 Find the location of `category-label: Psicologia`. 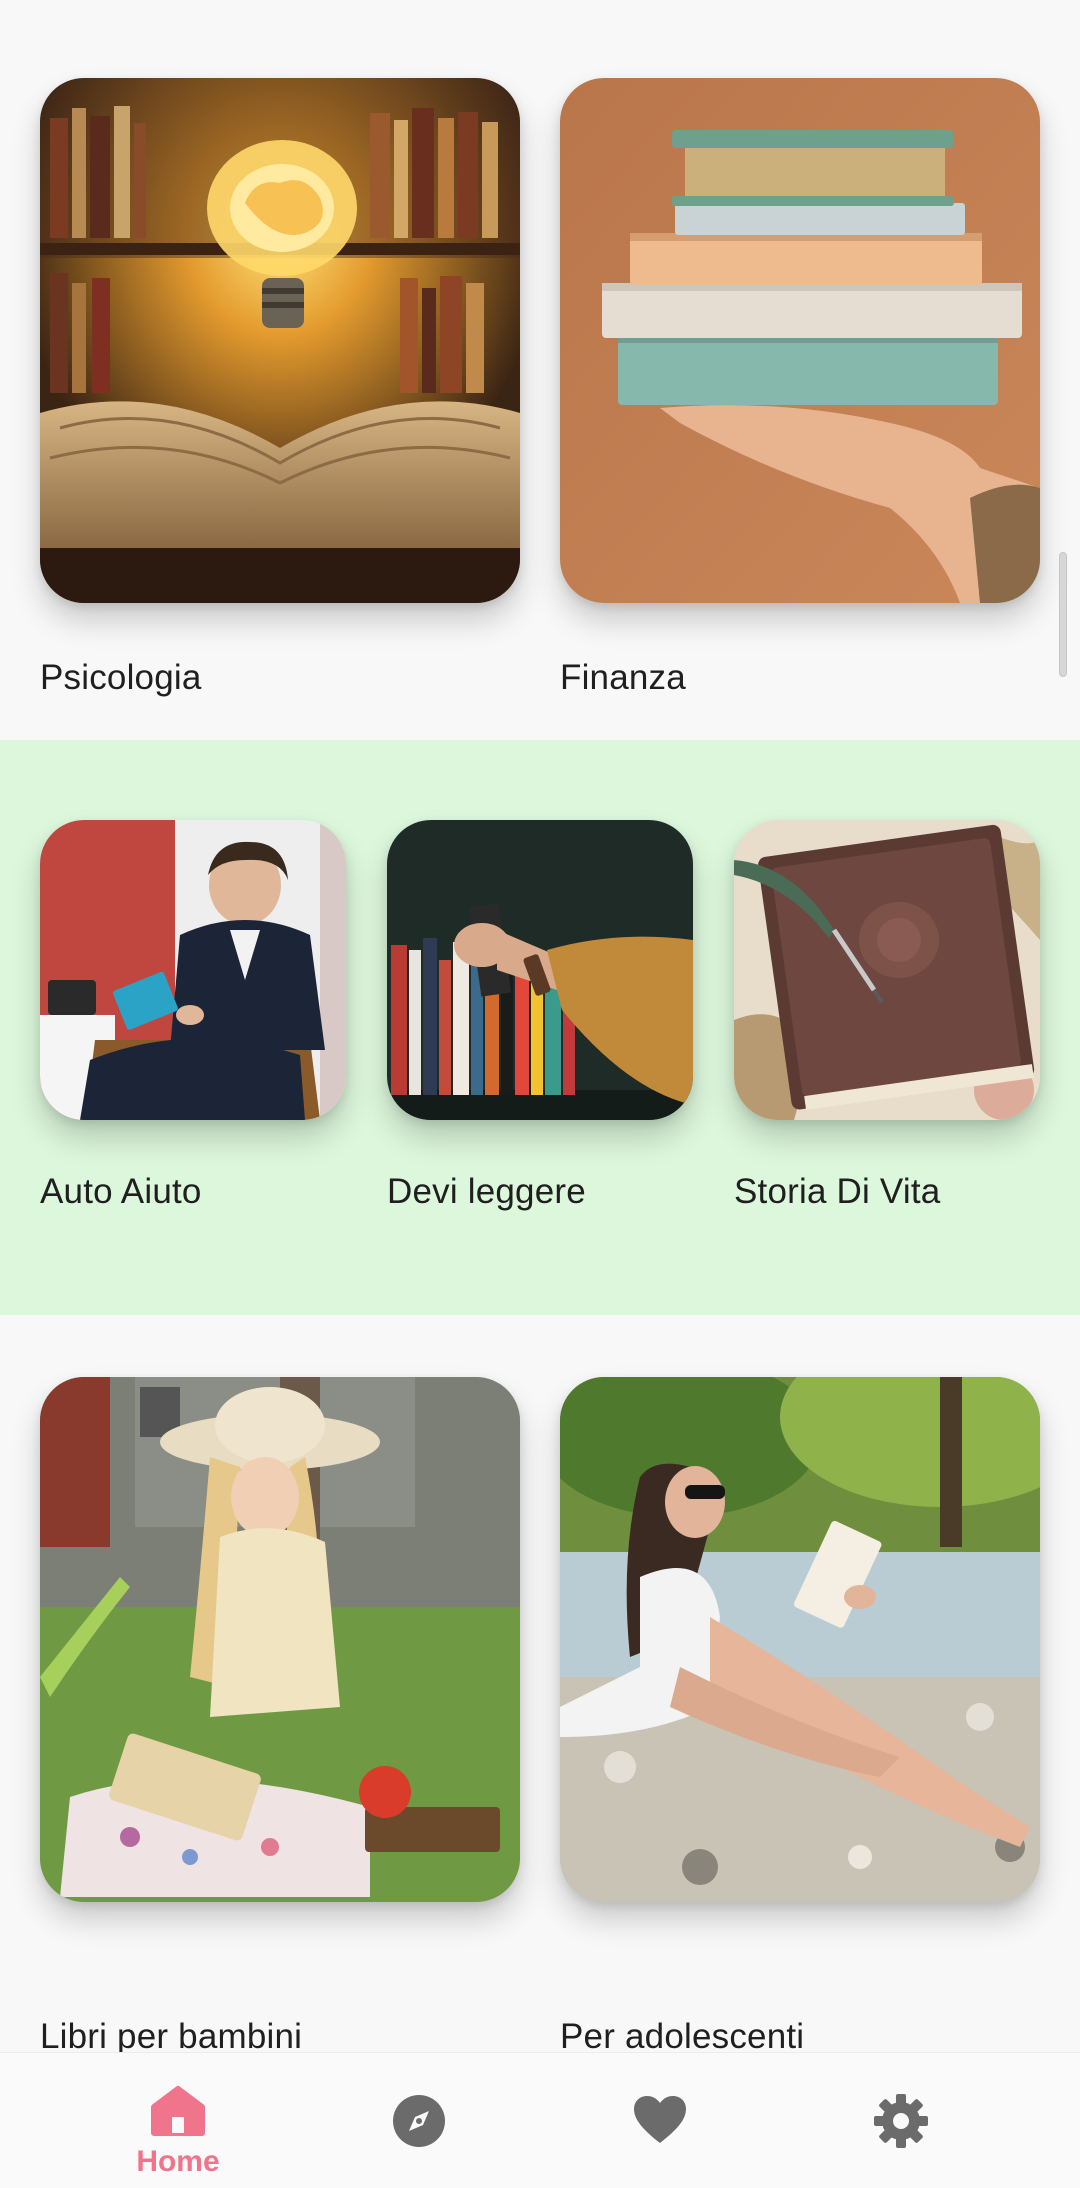

category-label: Psicologia is located at coordinates (121, 677).